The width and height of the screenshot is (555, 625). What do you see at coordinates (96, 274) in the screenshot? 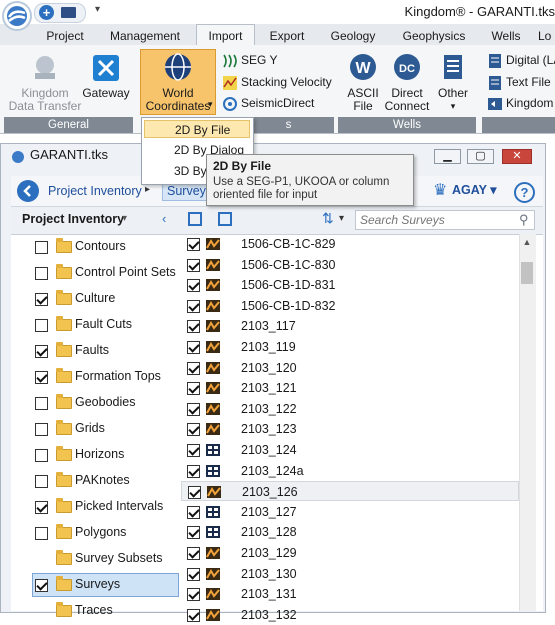
I see `inventory-item: Control Point Sets` at bounding box center [96, 274].